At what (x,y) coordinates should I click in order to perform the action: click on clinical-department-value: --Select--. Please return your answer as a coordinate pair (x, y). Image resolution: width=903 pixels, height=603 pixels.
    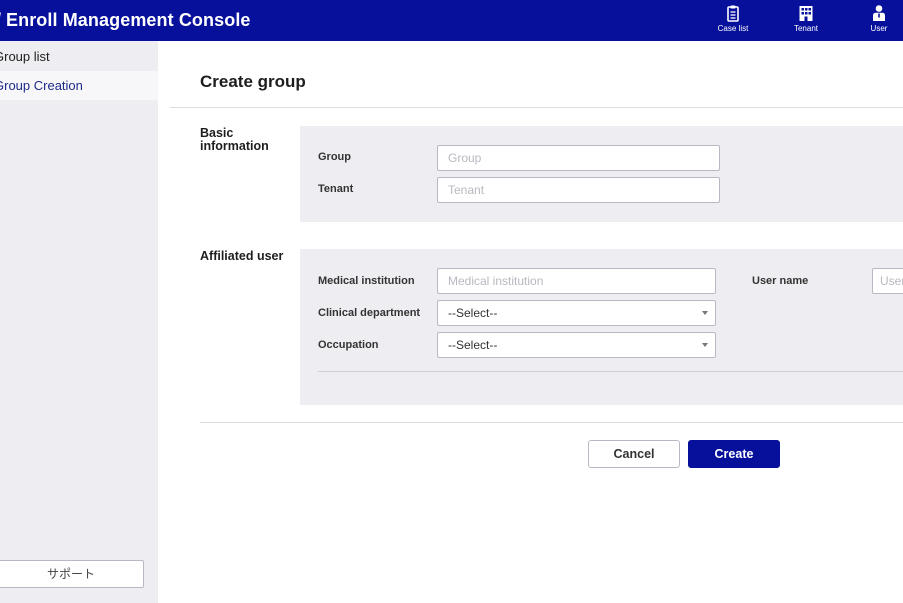
    Looking at the image, I should click on (473, 313).